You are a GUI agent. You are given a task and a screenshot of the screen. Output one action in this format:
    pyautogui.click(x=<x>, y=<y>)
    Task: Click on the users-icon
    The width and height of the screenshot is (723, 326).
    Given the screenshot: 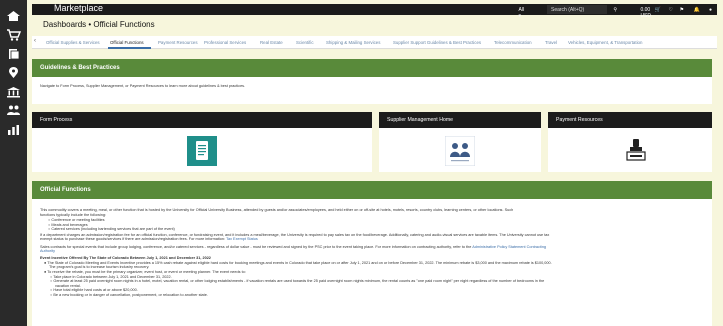 What is the action you would take?
    pyautogui.click(x=13, y=110)
    